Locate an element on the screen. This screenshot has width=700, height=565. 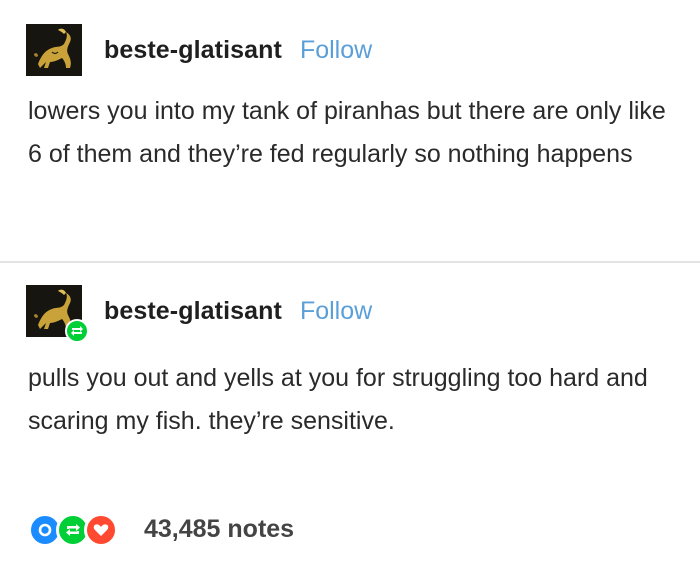
note-icons is located at coordinates (80, 530).